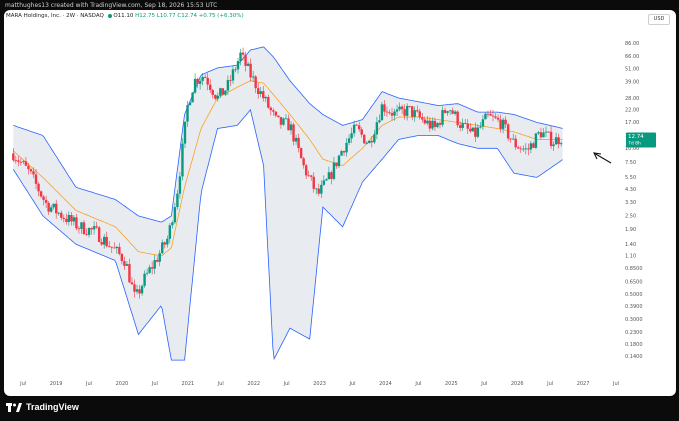 Image resolution: width=679 pixels, height=421 pixels. I want to click on price-tick-label: 0.8500, so click(634, 269).